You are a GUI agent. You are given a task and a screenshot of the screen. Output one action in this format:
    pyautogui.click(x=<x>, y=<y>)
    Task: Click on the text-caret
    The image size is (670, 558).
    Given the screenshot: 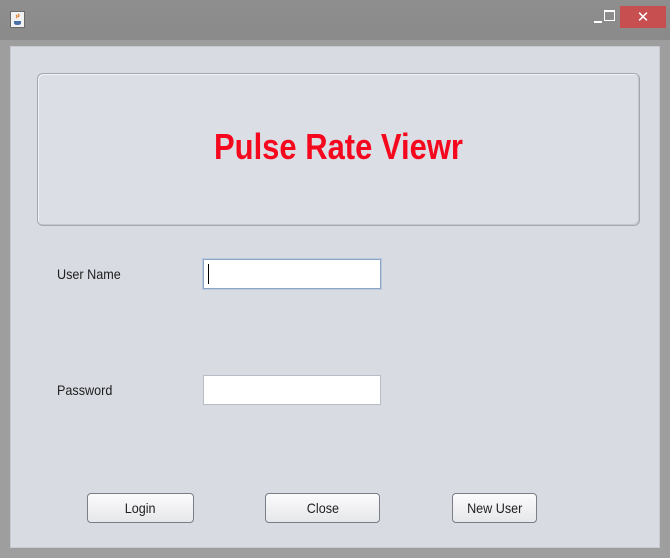 What is the action you would take?
    pyautogui.click(x=208, y=274)
    